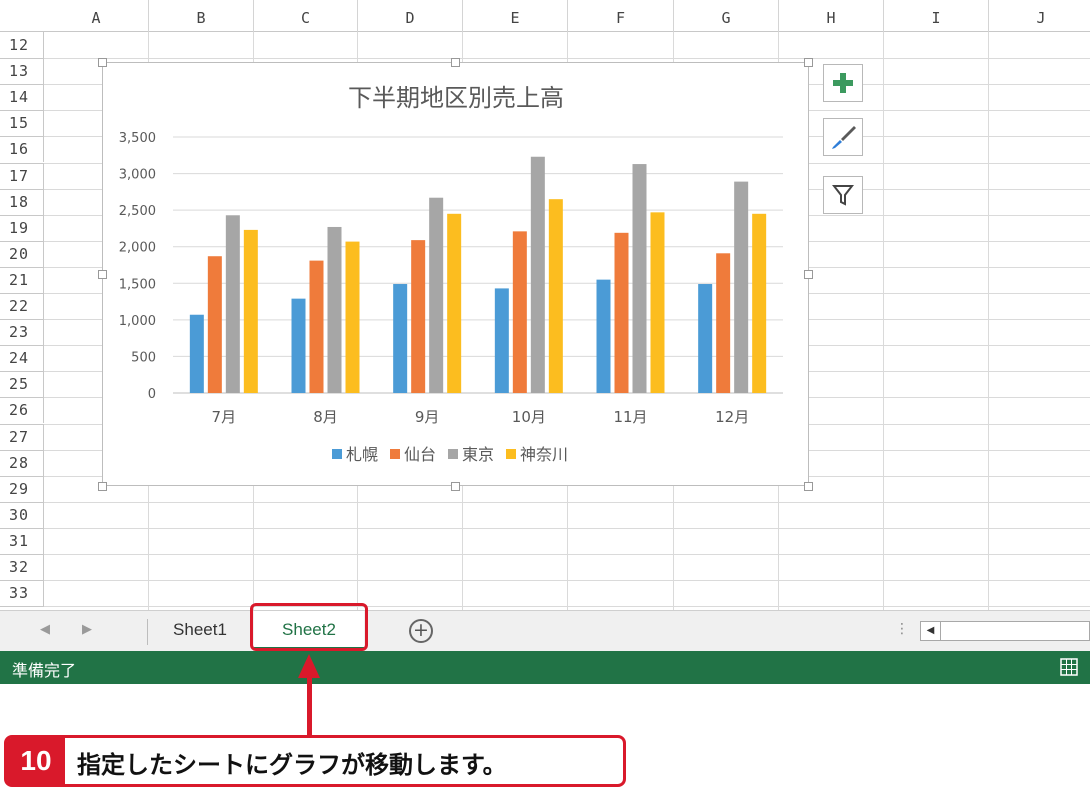 The width and height of the screenshot is (1090, 793). Describe the element at coordinates (102, 486) in the screenshot. I see `resize-handle-bottom-left` at that location.